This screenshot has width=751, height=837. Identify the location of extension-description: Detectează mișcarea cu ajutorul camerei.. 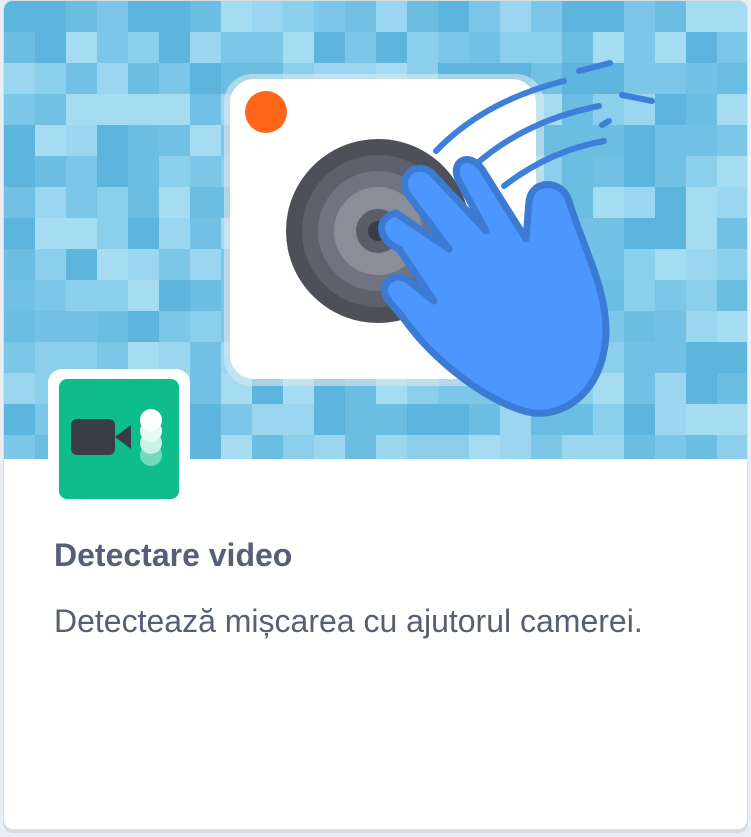
(348, 621).